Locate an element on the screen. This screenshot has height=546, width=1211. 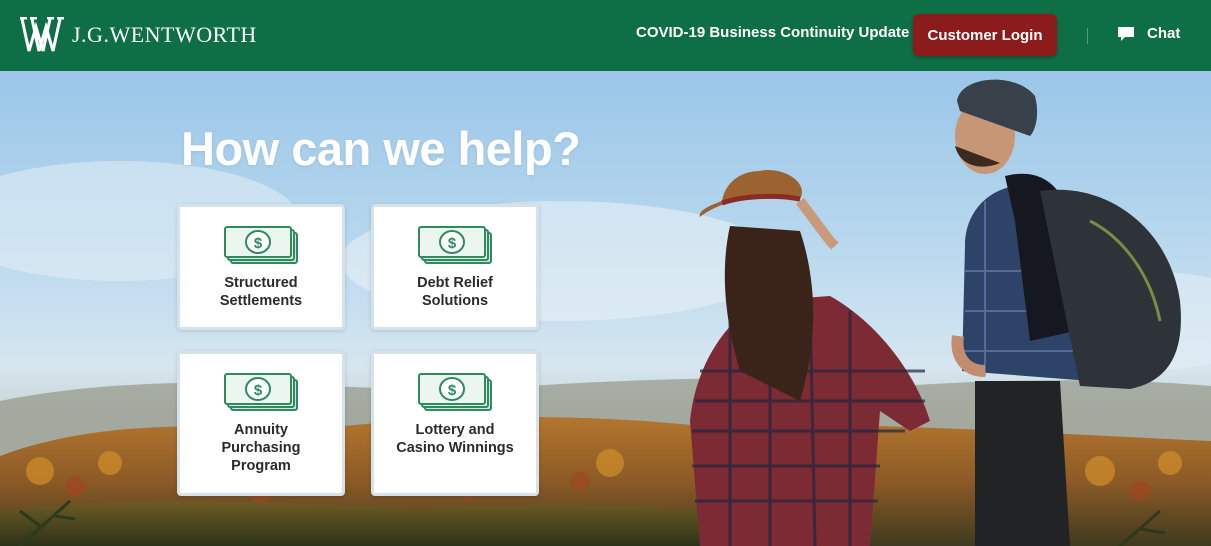
card-lottery-casino: $ Lottery and Casino Winnings is located at coordinates (455, 423).